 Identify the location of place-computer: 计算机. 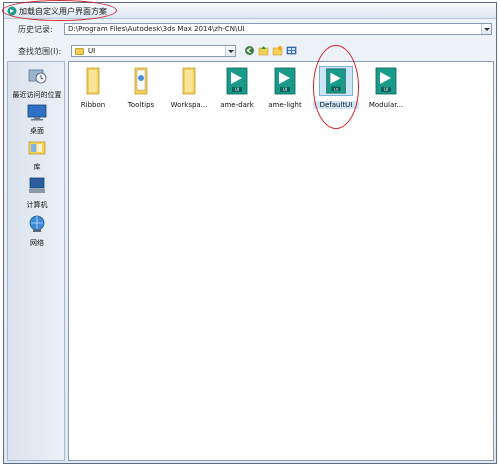
(37, 193).